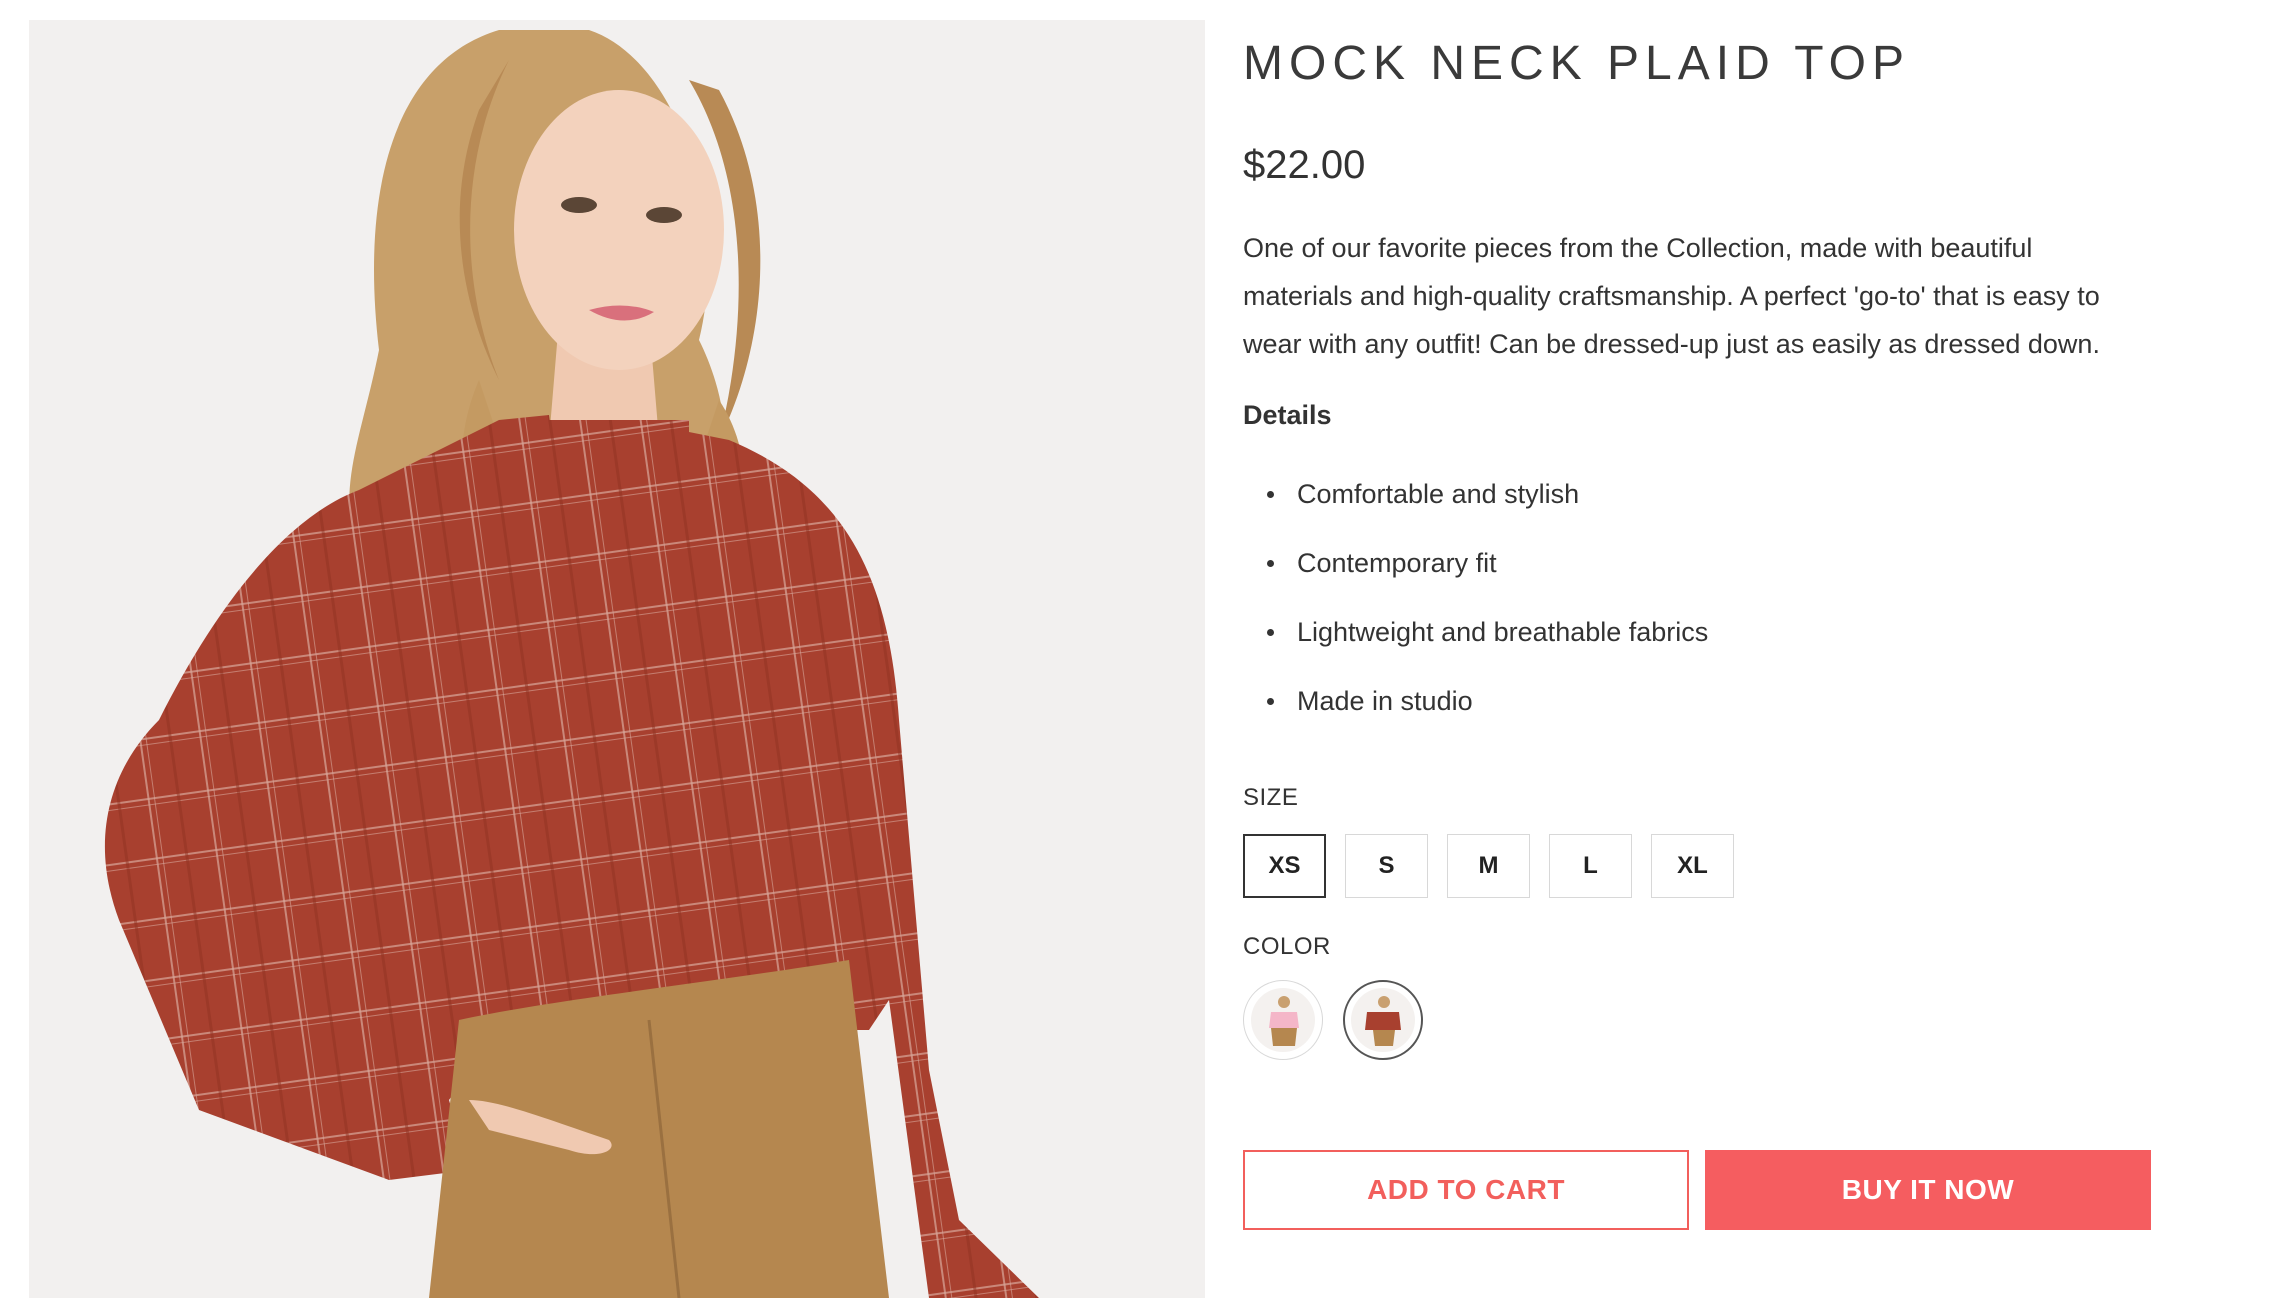 The height and width of the screenshot is (1298, 2274). I want to click on size-option-l: L, so click(1590, 866).